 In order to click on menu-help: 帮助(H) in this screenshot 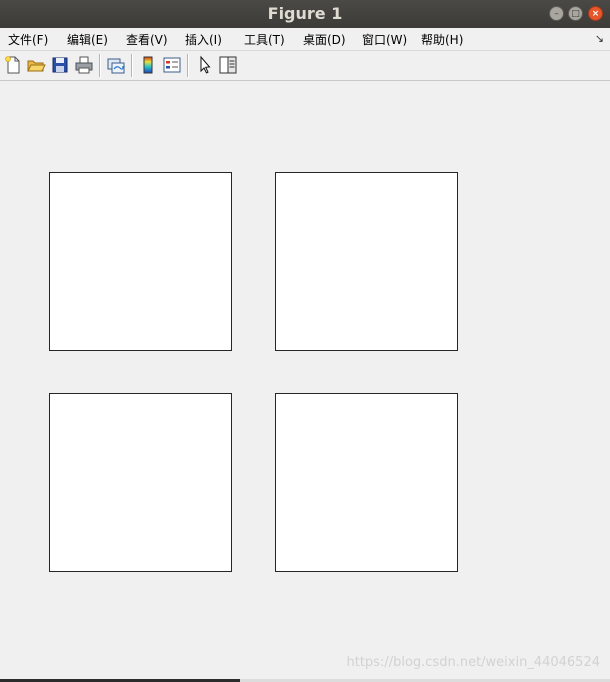, I will do `click(442, 39)`.